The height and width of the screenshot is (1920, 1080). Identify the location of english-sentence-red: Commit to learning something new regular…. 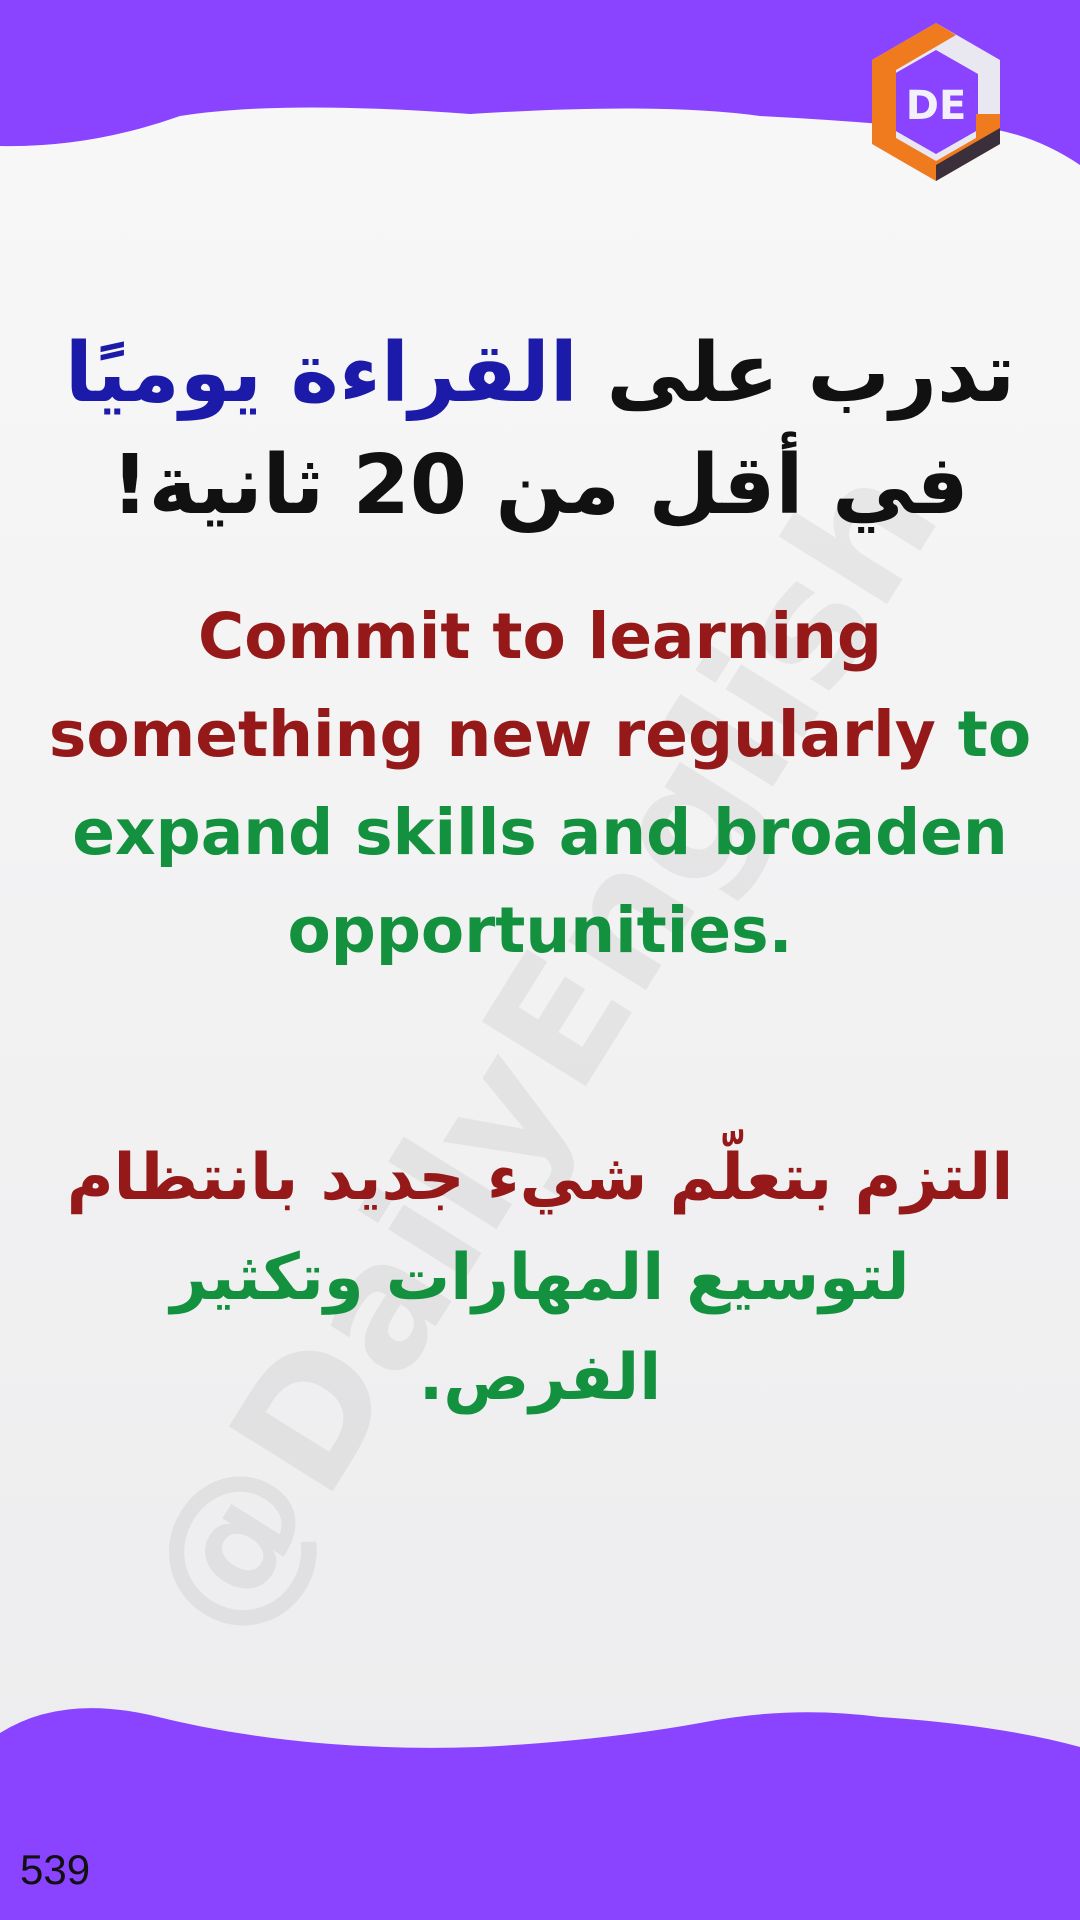
(492, 685).